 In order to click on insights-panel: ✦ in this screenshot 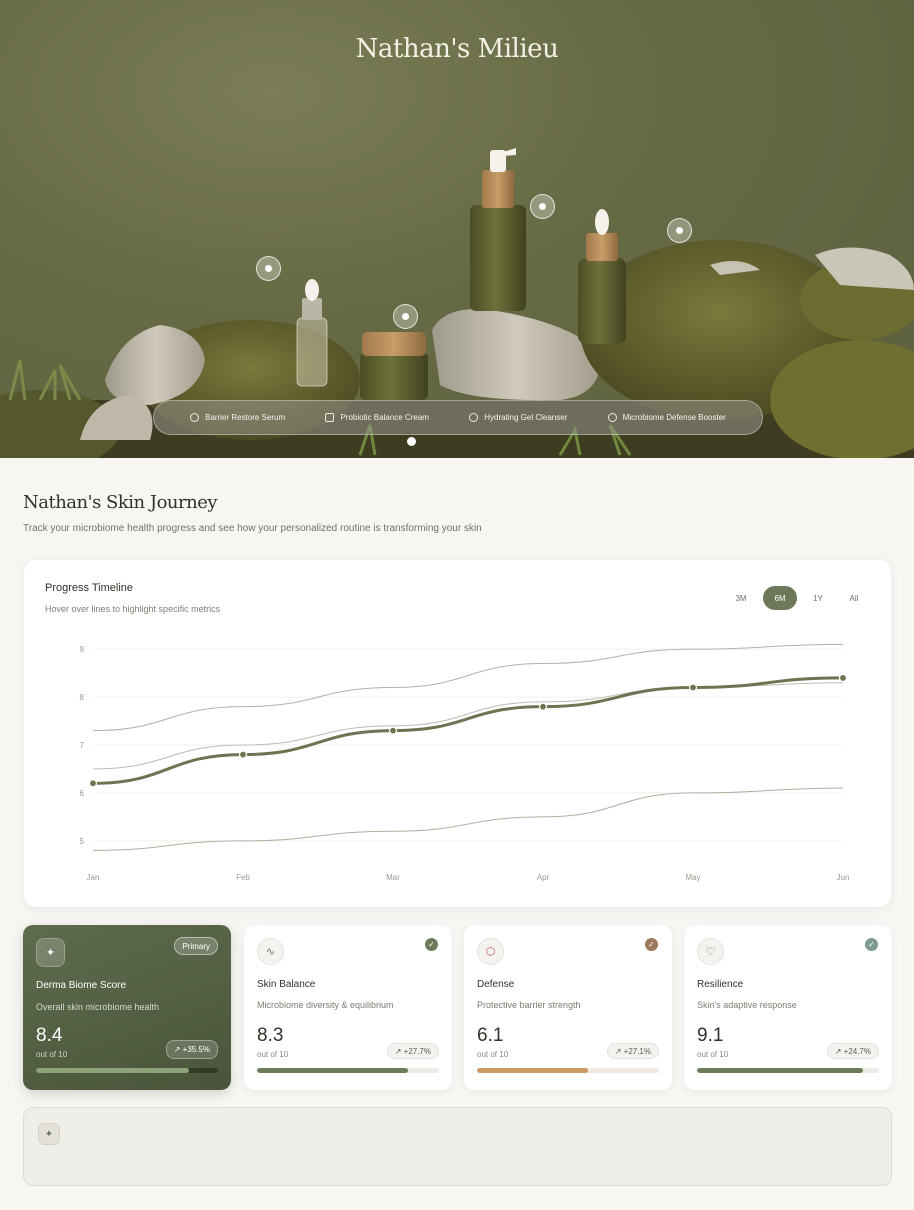, I will do `click(457, 1146)`.